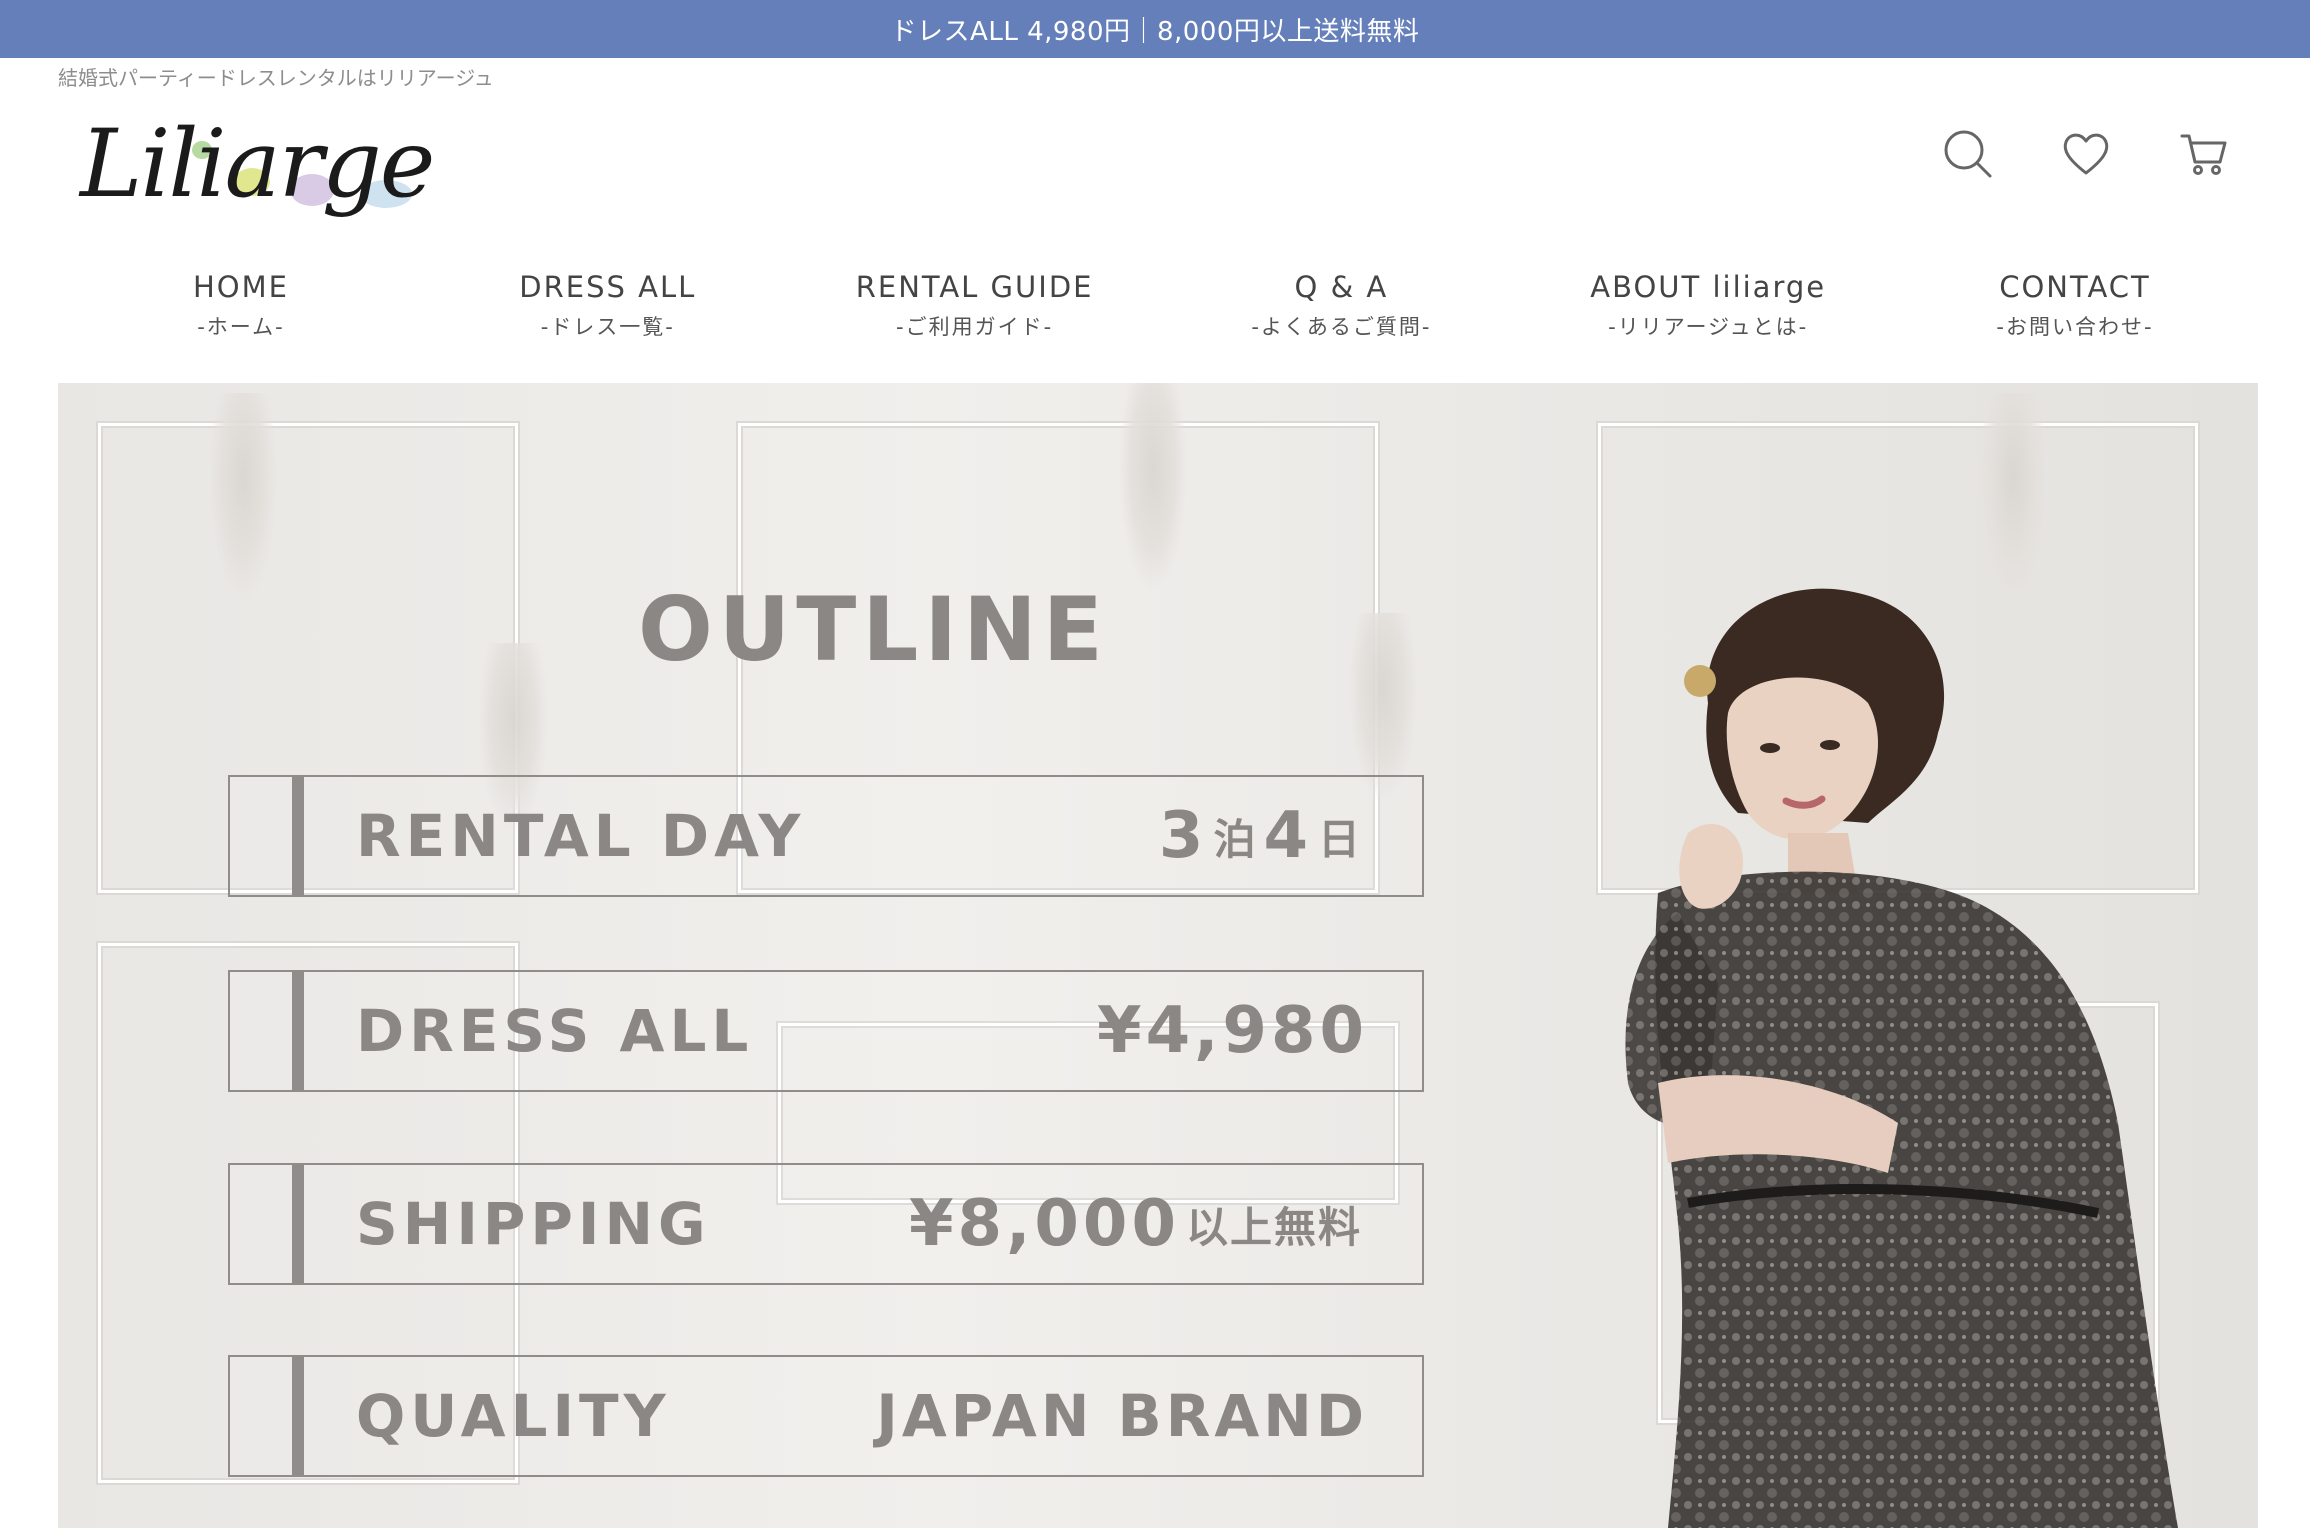 Image resolution: width=2310 pixels, height=1528 pixels. I want to click on row-label: QUALITY, so click(513, 1416).